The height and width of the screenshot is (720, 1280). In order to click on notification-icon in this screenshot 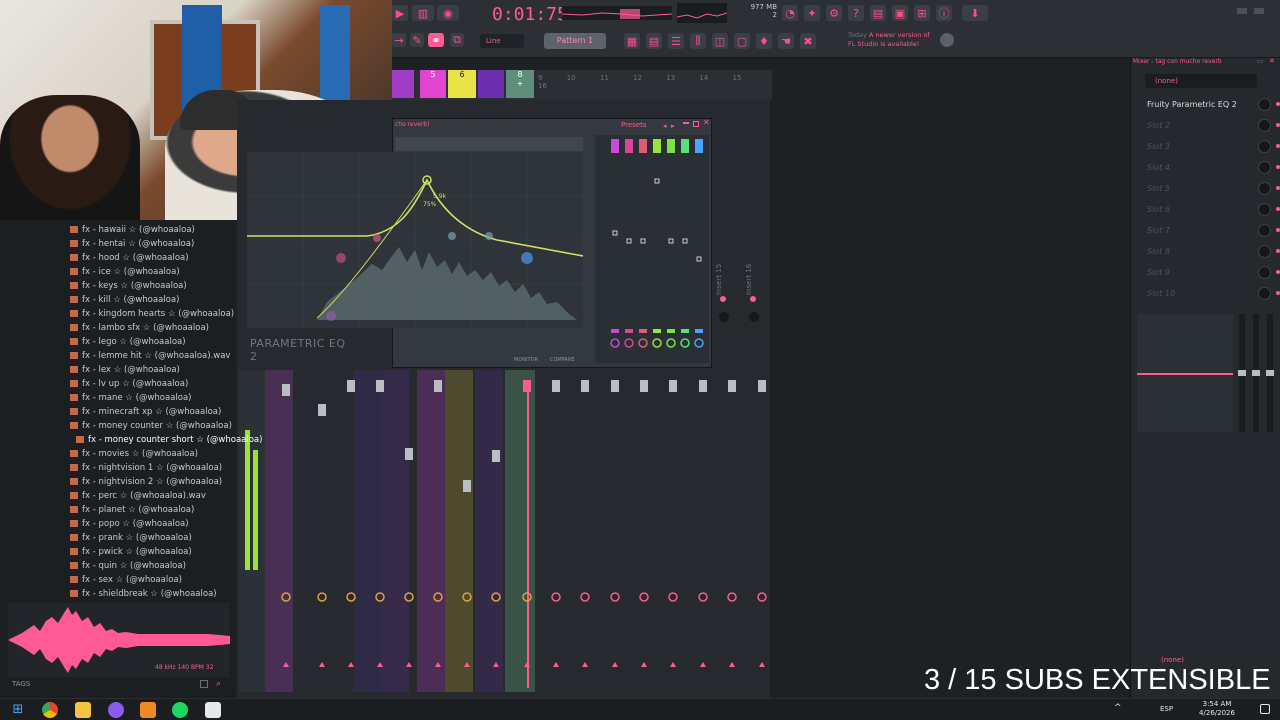, I will do `click(1265, 709)`.